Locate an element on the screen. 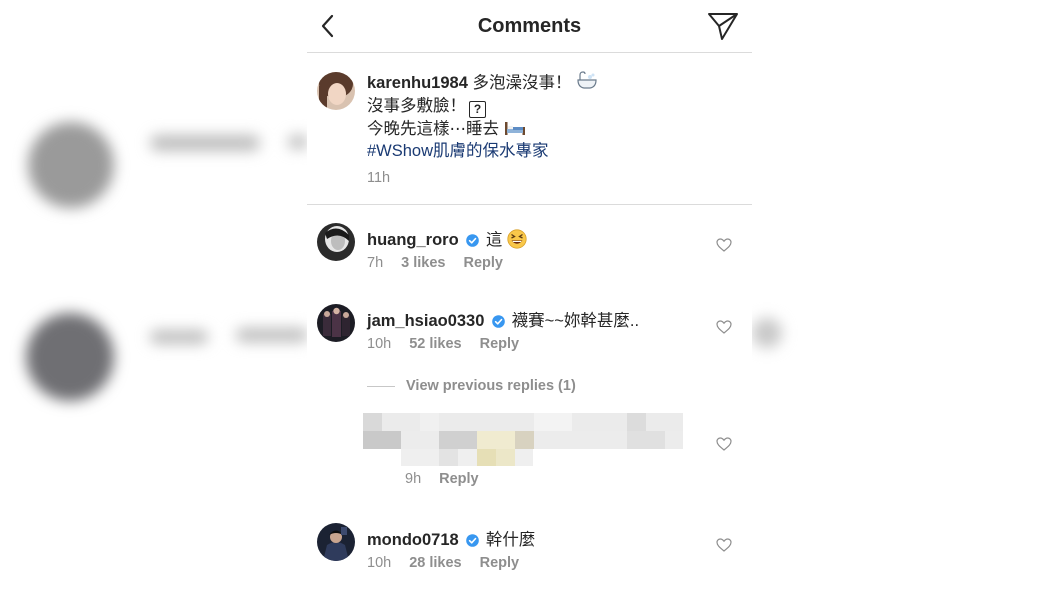 Image resolution: width=1060 pixels, height=596 pixels. caption-line-3: 今晚先這樣⋯睡去 is located at coordinates (433, 128).